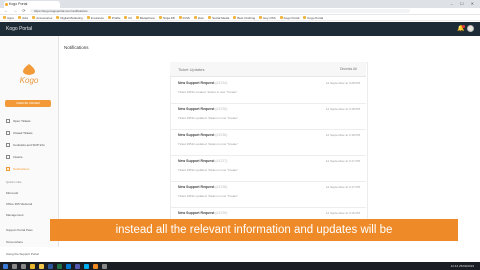 This screenshot has width=480, height=270. What do you see at coordinates (104, 266) in the screenshot?
I see `settings-icon` at bounding box center [104, 266].